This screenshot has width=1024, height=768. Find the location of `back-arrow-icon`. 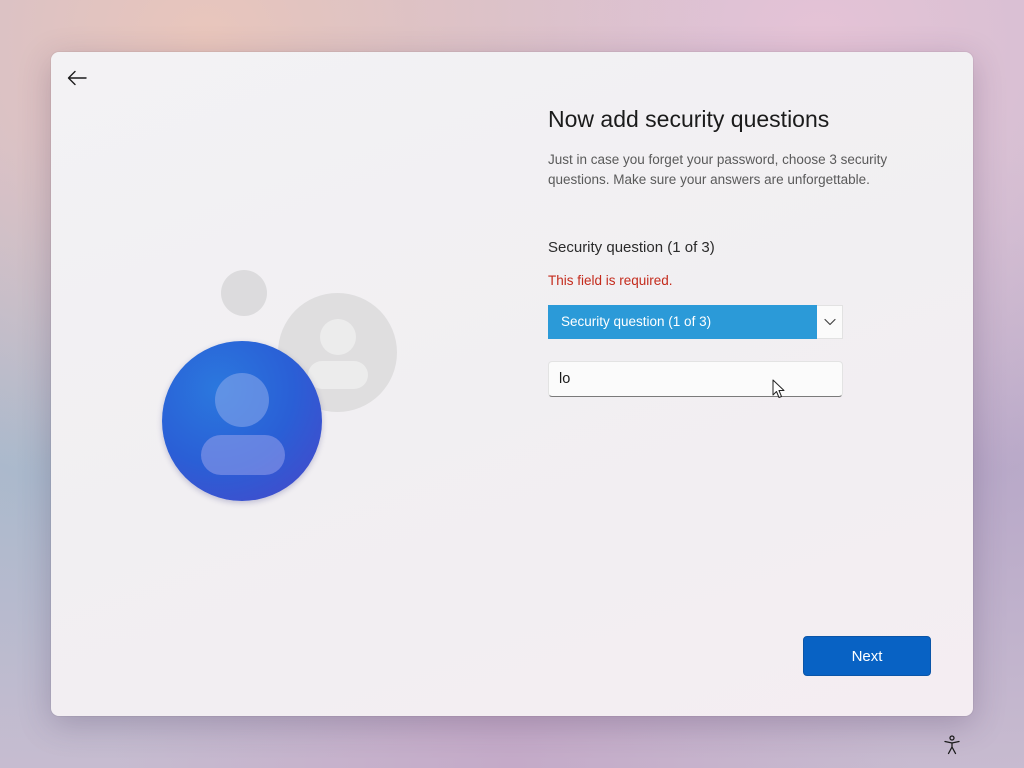

back-arrow-icon is located at coordinates (77, 78).